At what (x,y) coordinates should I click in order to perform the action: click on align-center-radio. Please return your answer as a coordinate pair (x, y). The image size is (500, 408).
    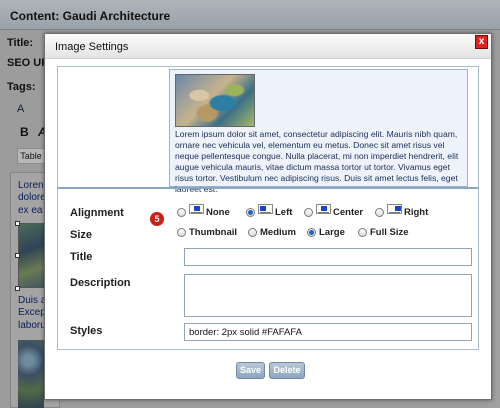
    Looking at the image, I should click on (308, 212).